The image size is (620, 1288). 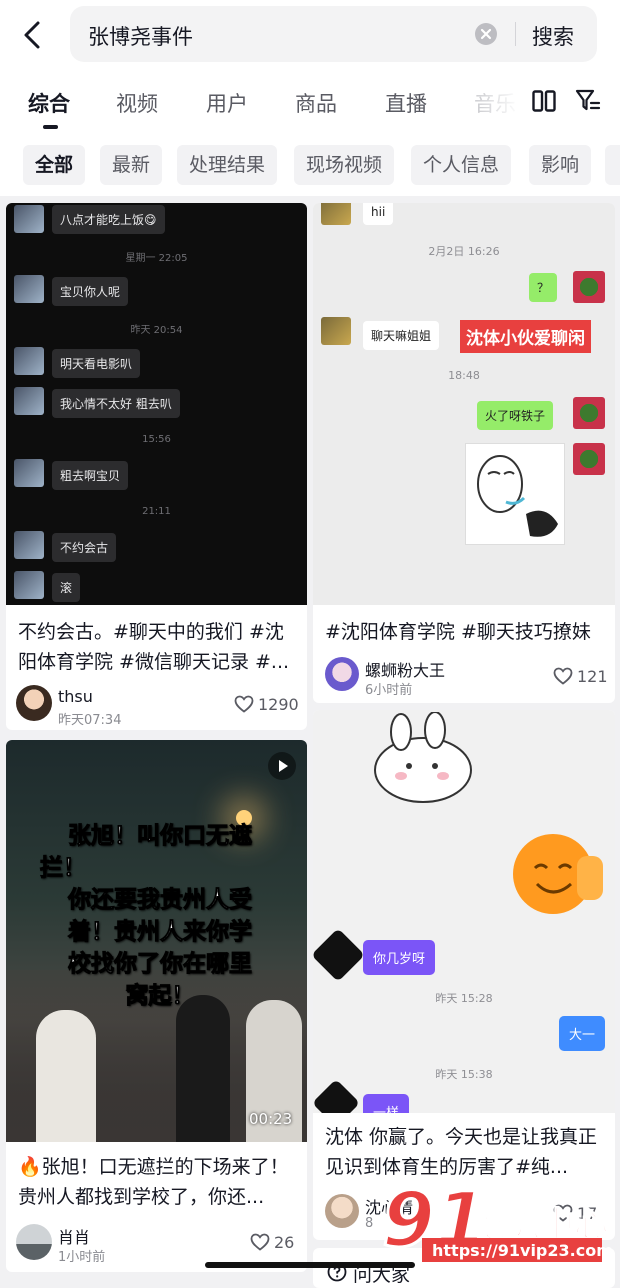 What do you see at coordinates (461, 165) in the screenshot?
I see `chip-personal-info: 个人信息` at bounding box center [461, 165].